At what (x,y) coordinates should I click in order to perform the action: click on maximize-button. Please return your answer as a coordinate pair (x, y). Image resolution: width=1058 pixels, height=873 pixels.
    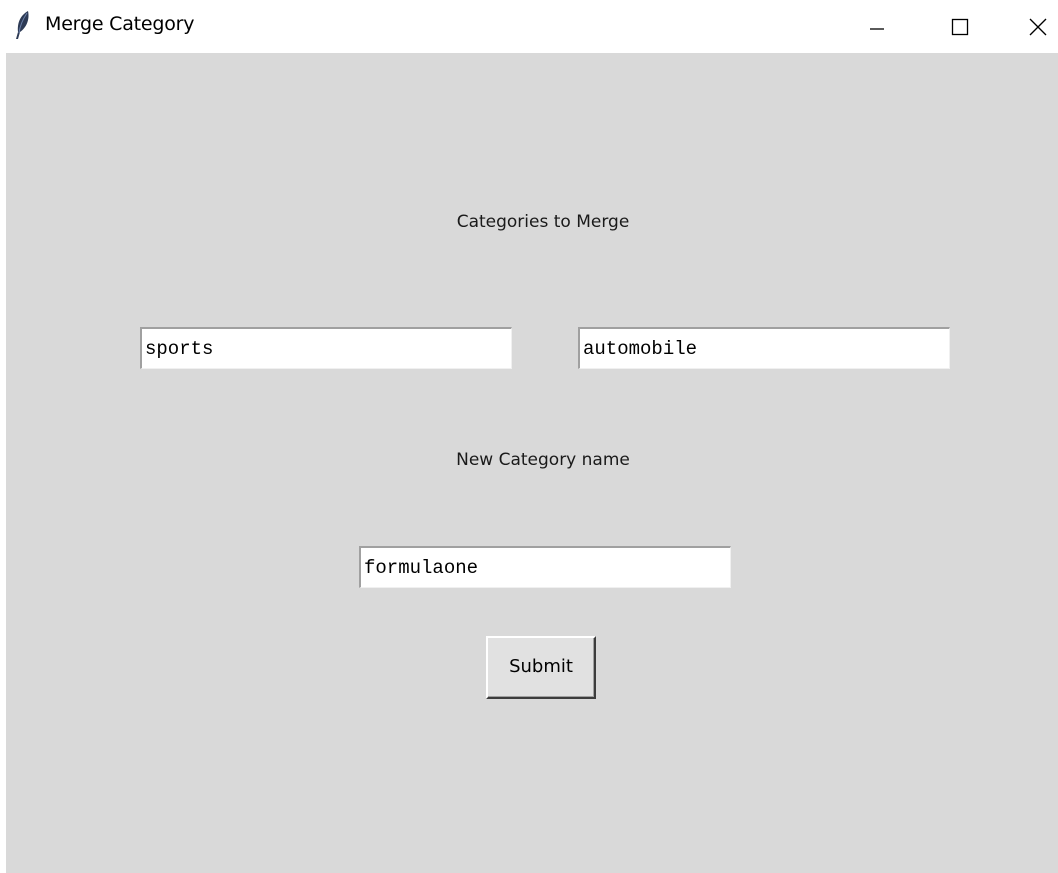
    Looking at the image, I should click on (960, 26).